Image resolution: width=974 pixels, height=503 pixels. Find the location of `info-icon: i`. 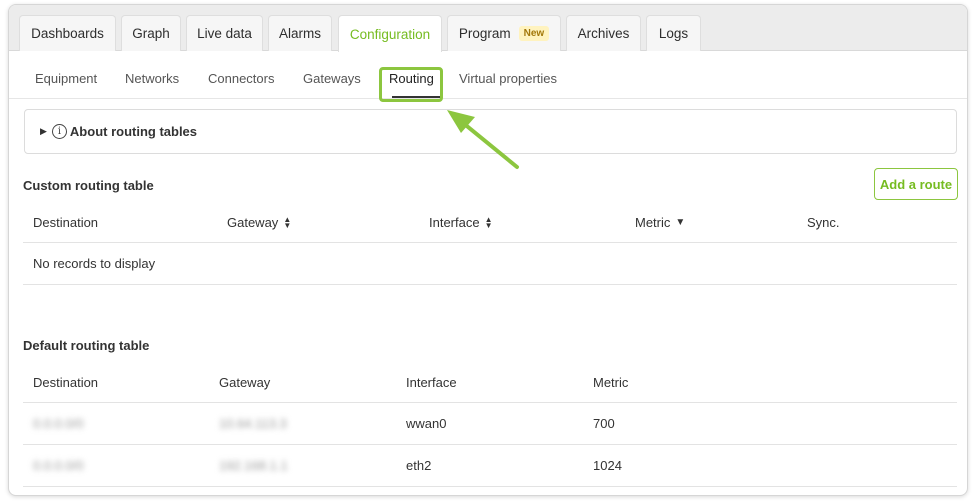

info-icon: i is located at coordinates (59, 131).